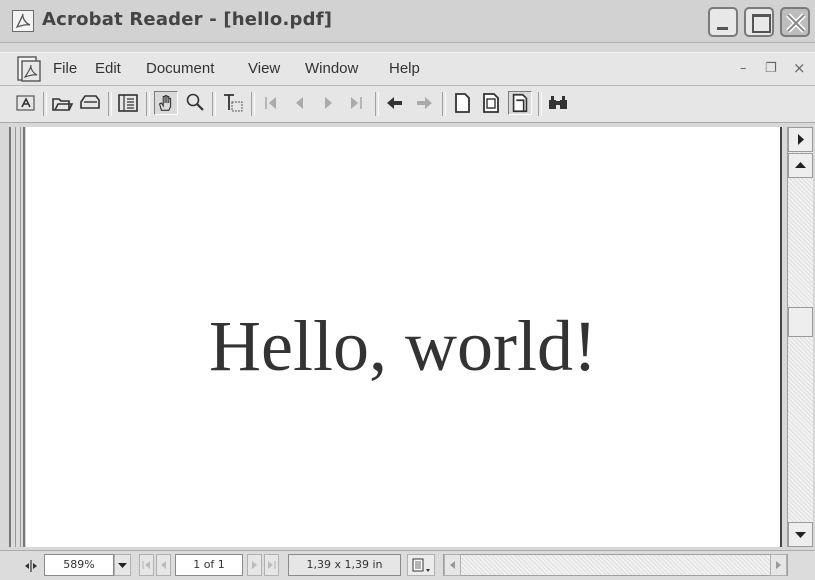 The image size is (815, 580). Describe the element at coordinates (799, 68) in the screenshot. I see `document-close-button: ×` at that location.